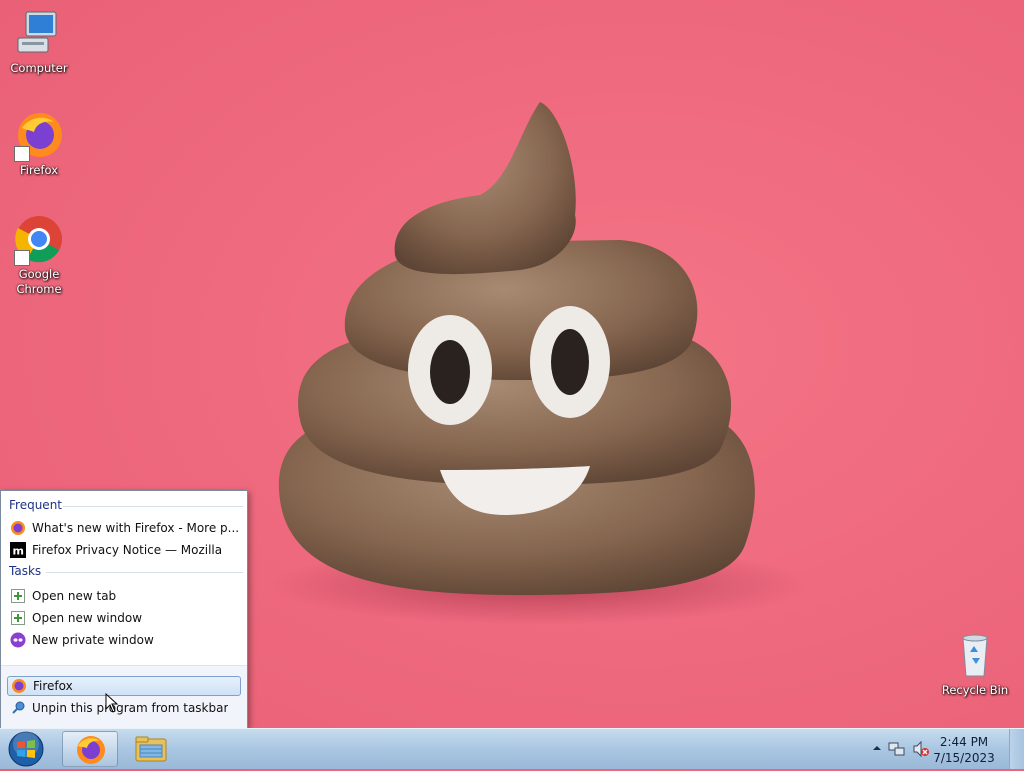 The image size is (1024, 771). I want to click on jump-list-footer: Firefox Unpin this program from taskbar, so click(124, 696).